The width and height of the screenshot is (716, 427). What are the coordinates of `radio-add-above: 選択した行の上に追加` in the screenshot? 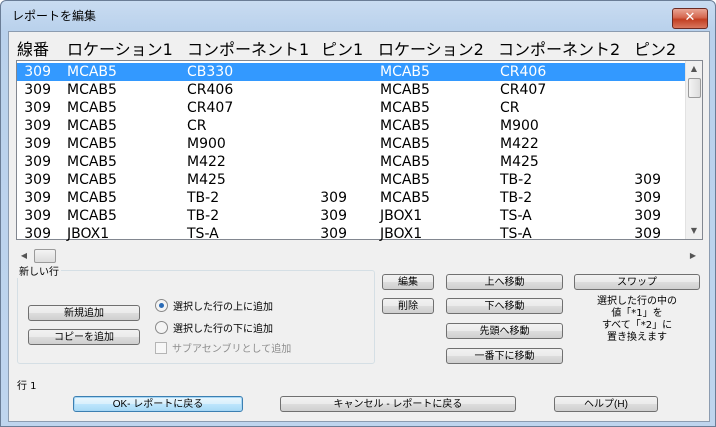 It's located at (214, 305).